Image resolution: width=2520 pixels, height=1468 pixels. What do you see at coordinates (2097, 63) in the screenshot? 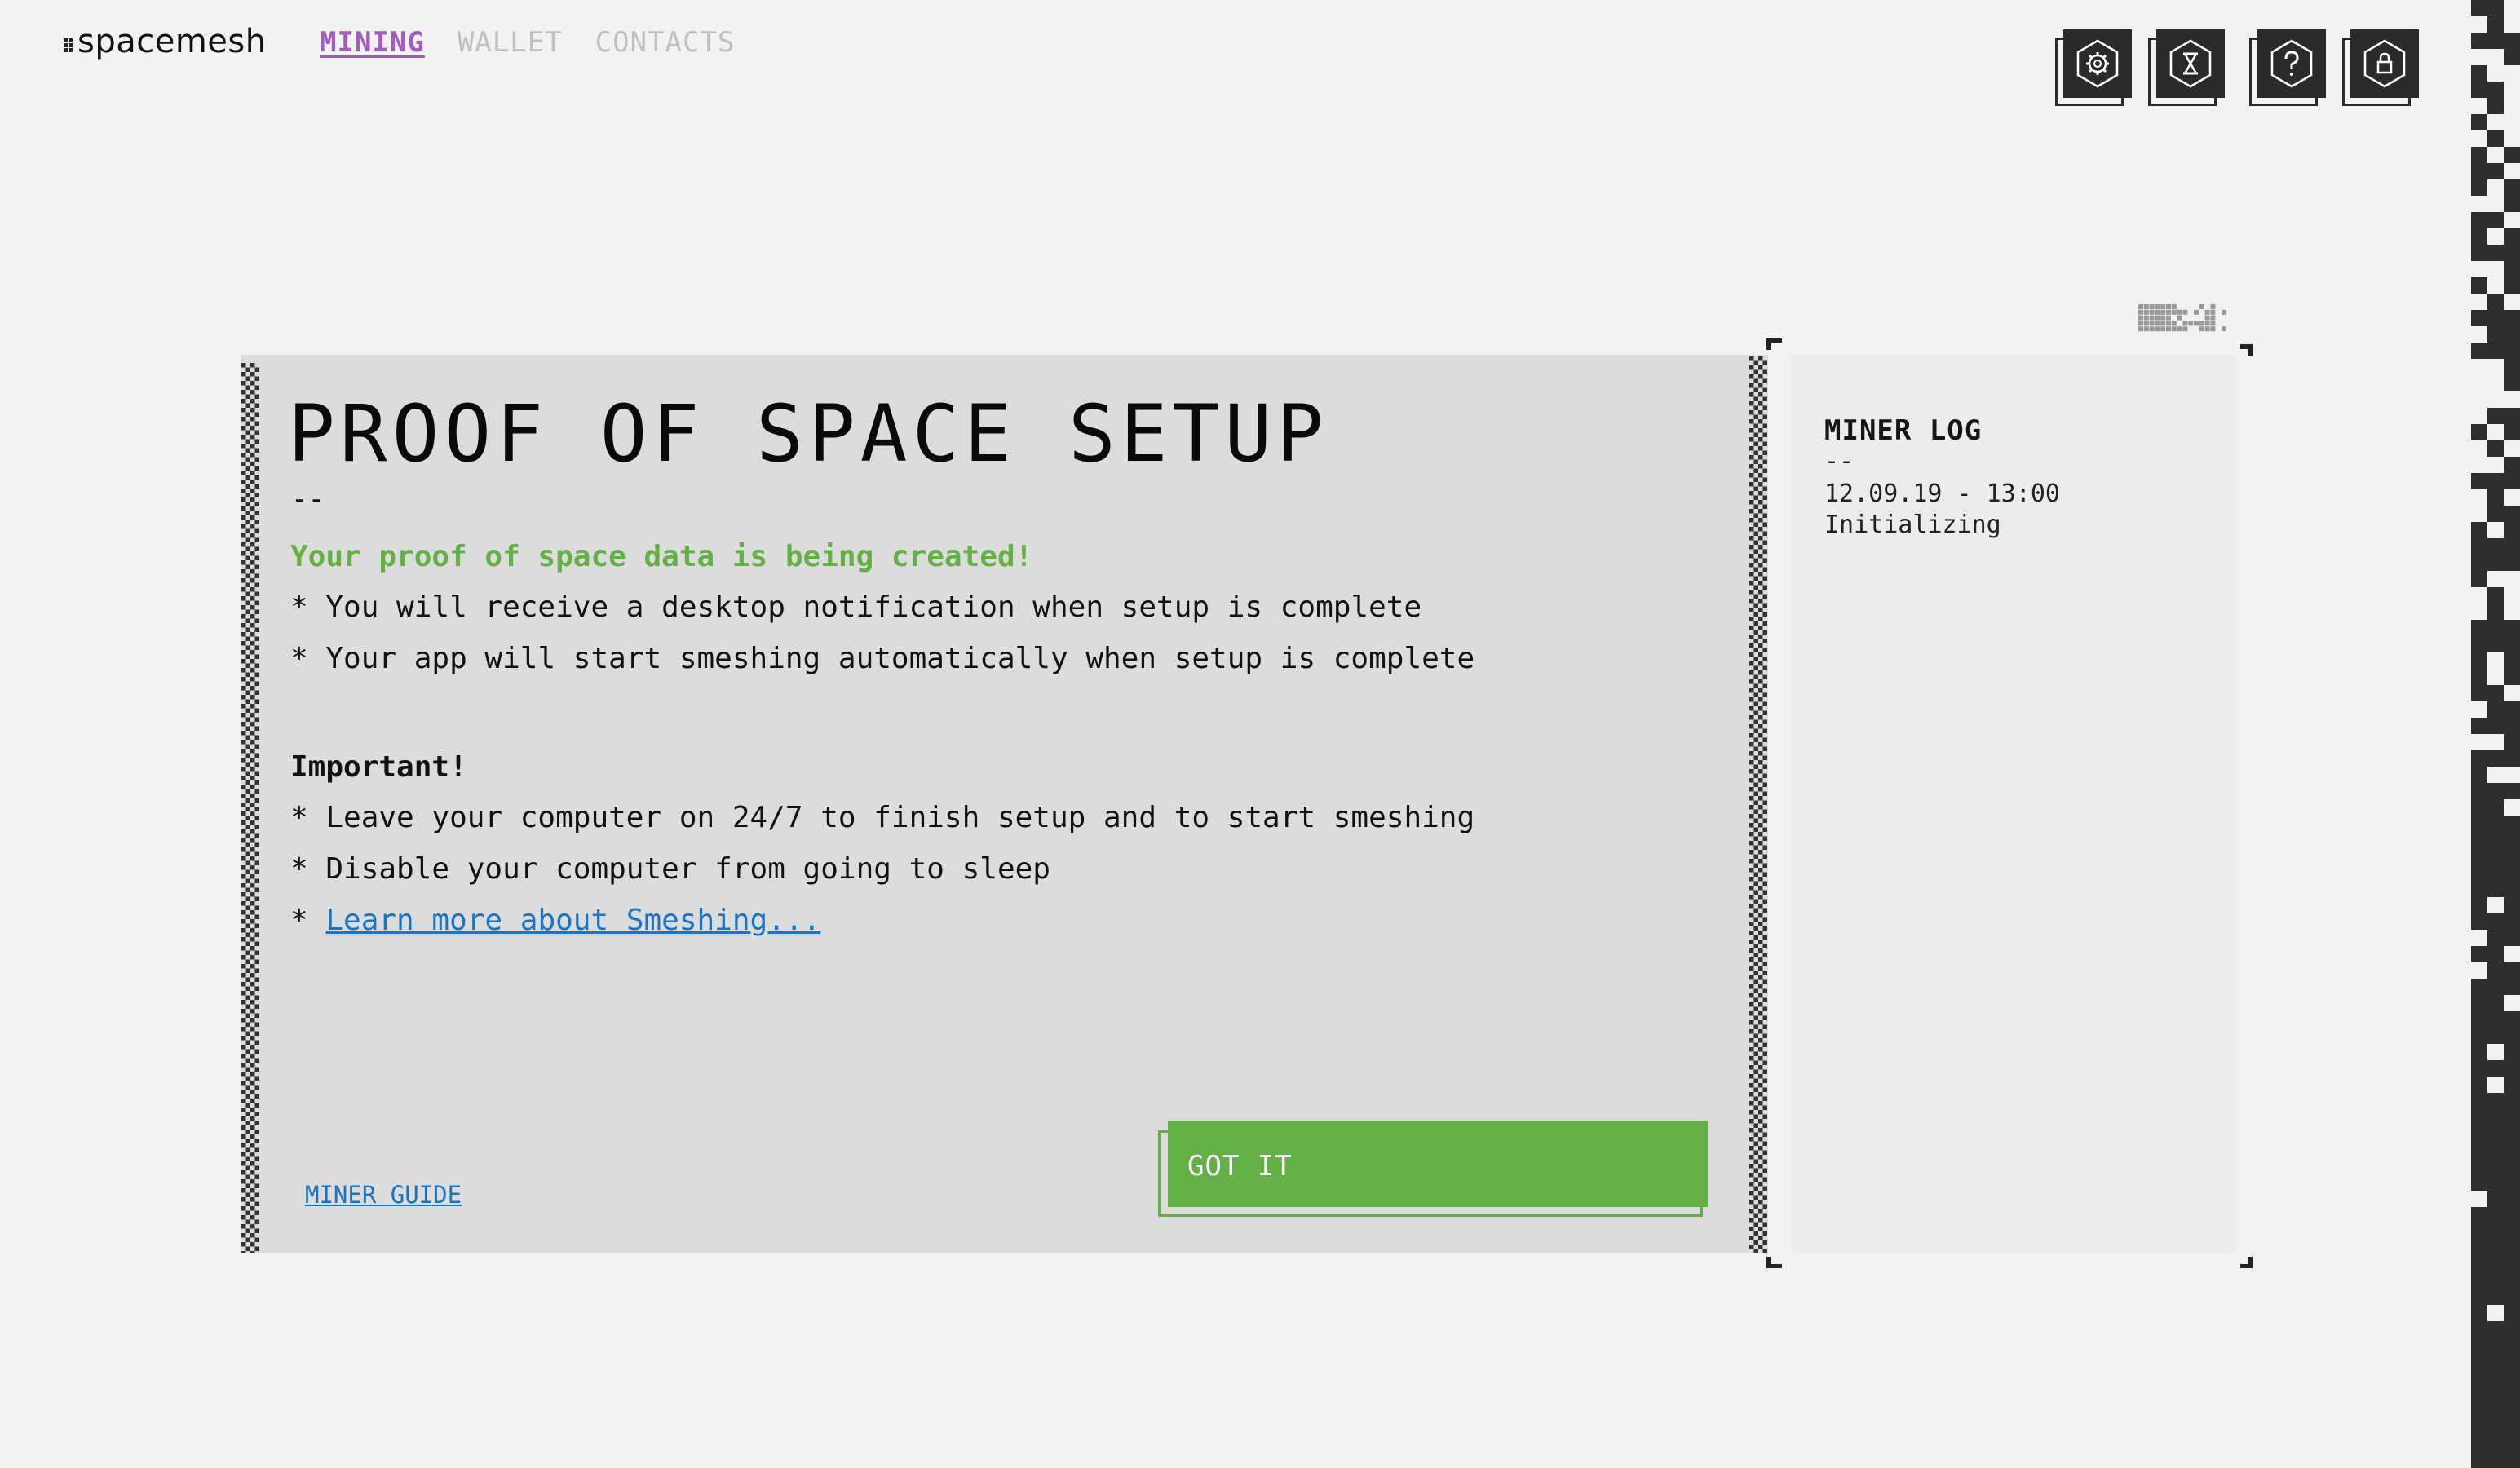
I see `settings-icon` at bounding box center [2097, 63].